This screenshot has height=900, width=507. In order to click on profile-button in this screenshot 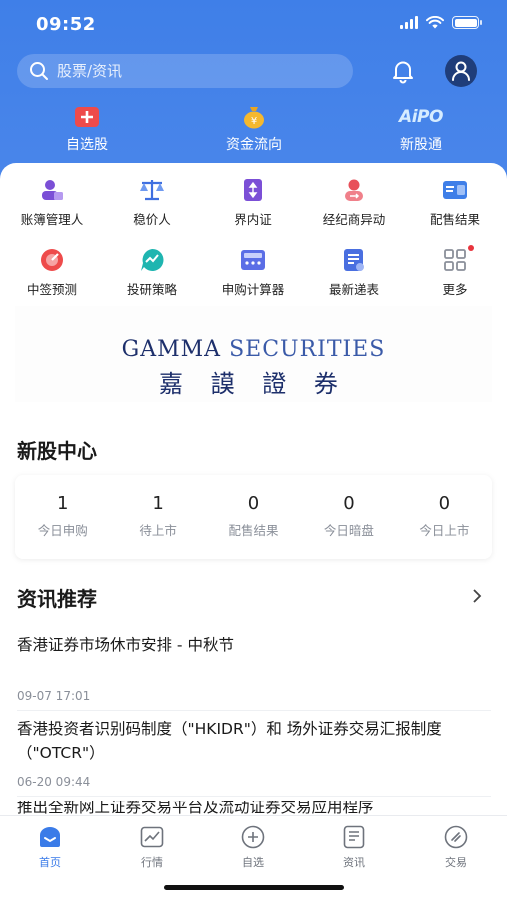, I will do `click(461, 71)`.